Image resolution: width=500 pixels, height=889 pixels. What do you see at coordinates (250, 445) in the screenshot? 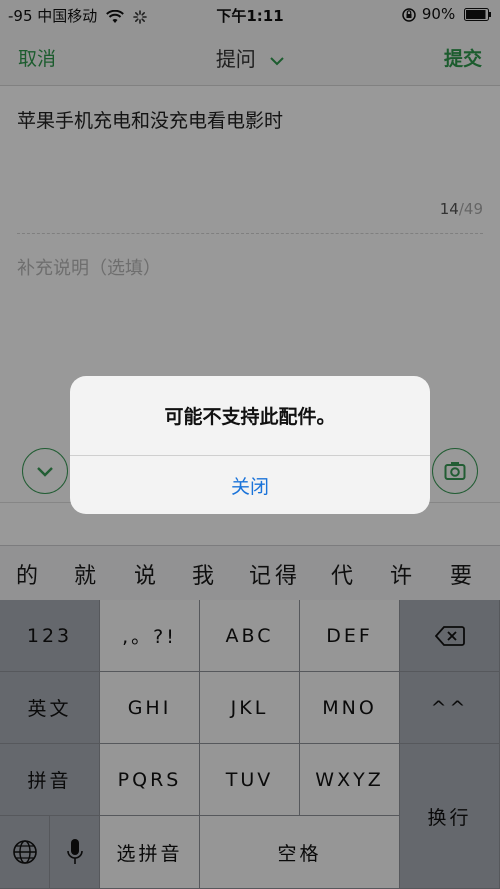
I see `alert-dialog: 可能不支持此配件。 关闭` at bounding box center [250, 445].